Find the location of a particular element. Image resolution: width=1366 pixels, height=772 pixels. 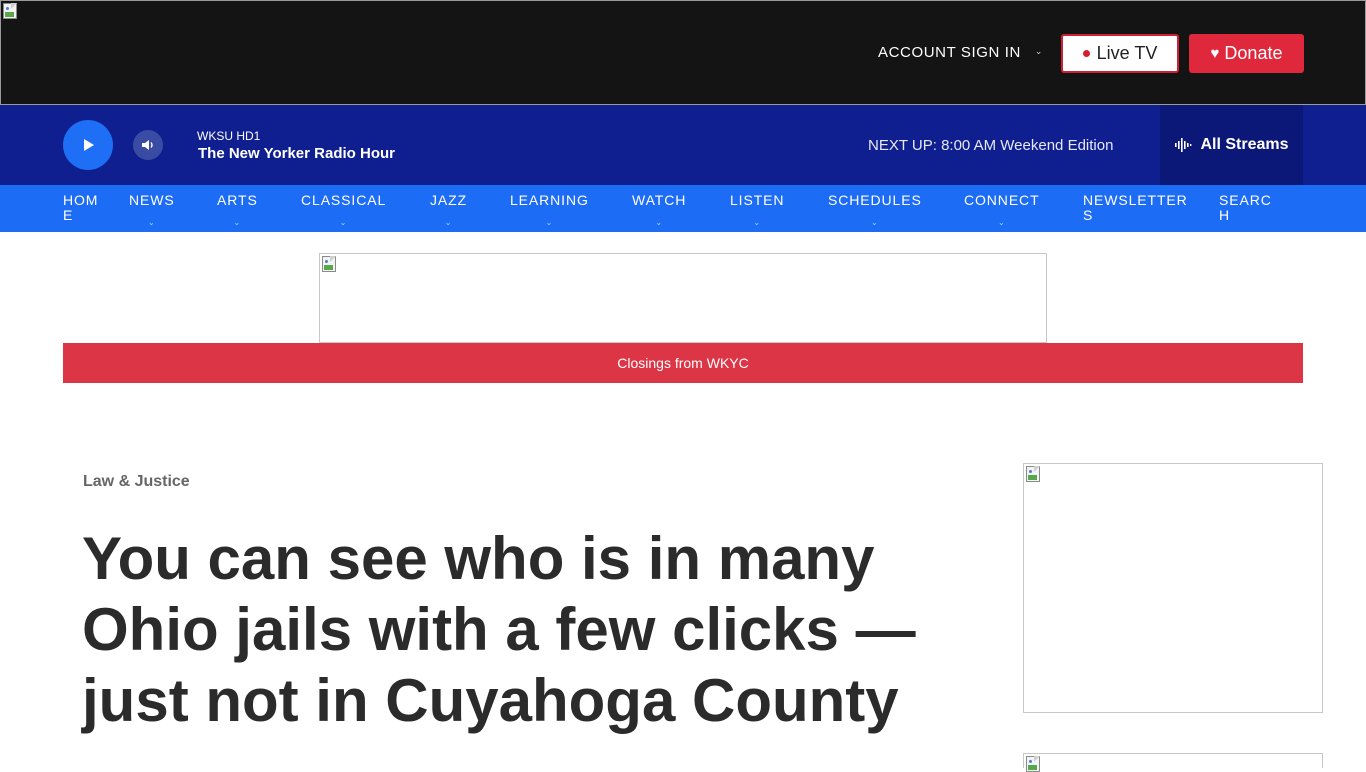

nav-item-label: NEWS is located at coordinates (152, 200).